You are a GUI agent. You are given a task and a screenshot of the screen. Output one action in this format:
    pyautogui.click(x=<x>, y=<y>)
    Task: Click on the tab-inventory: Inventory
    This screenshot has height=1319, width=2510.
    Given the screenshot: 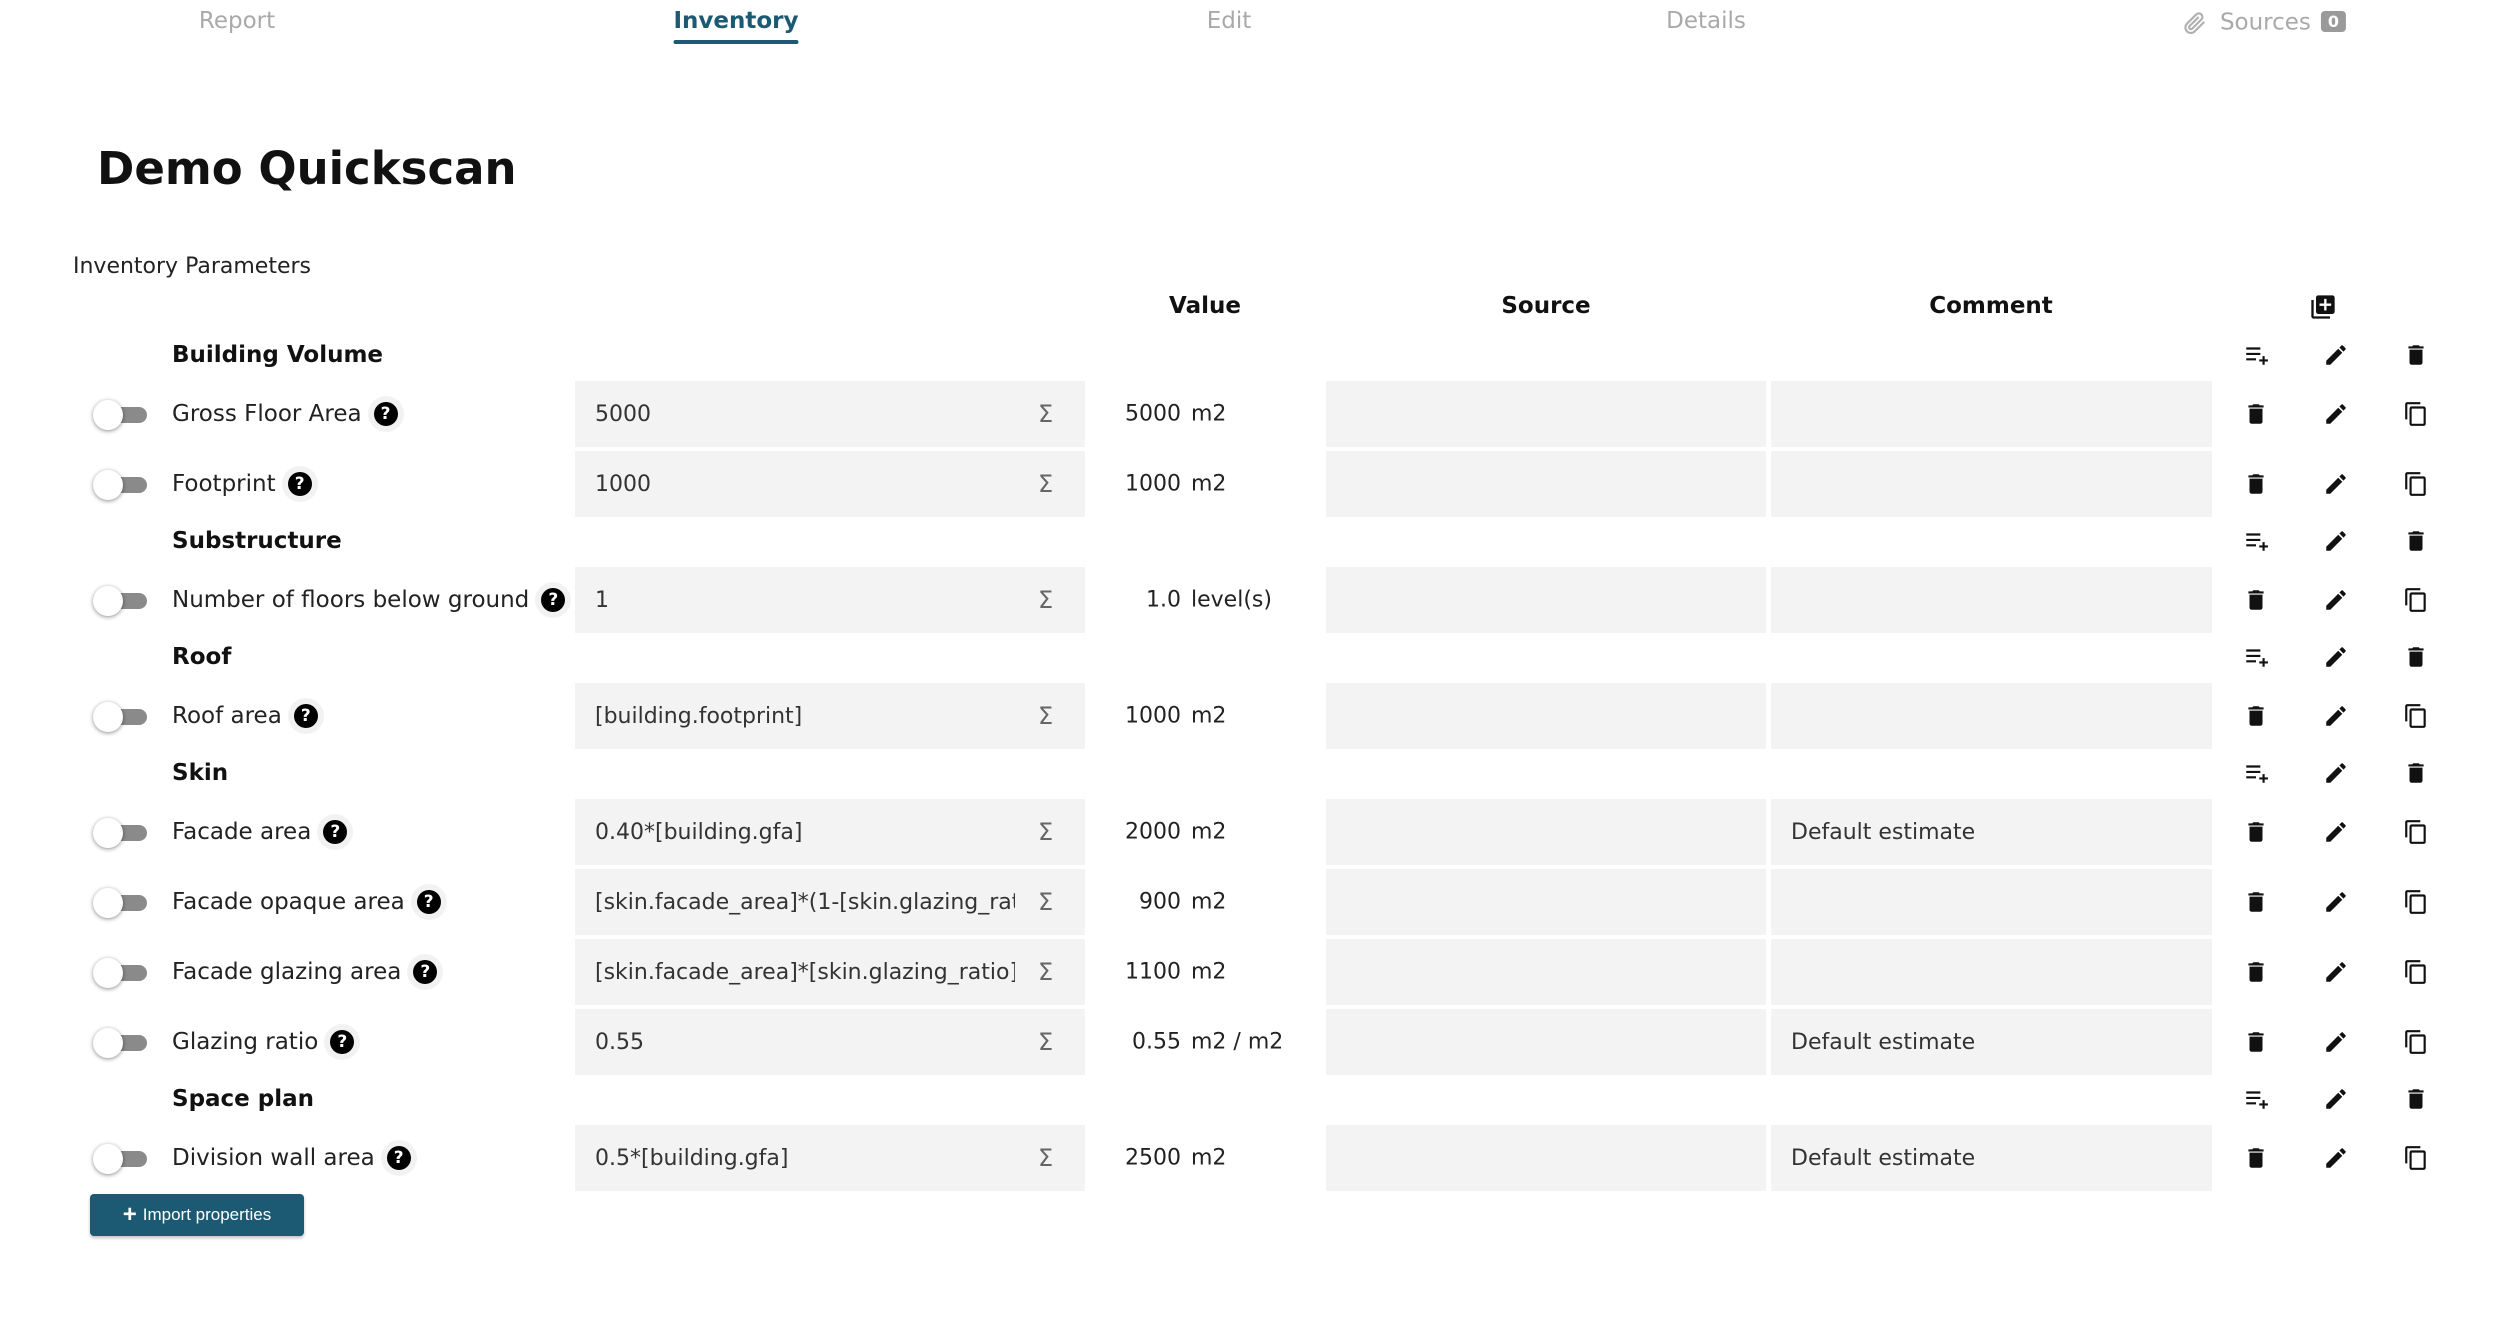 What is the action you would take?
    pyautogui.click(x=736, y=26)
    